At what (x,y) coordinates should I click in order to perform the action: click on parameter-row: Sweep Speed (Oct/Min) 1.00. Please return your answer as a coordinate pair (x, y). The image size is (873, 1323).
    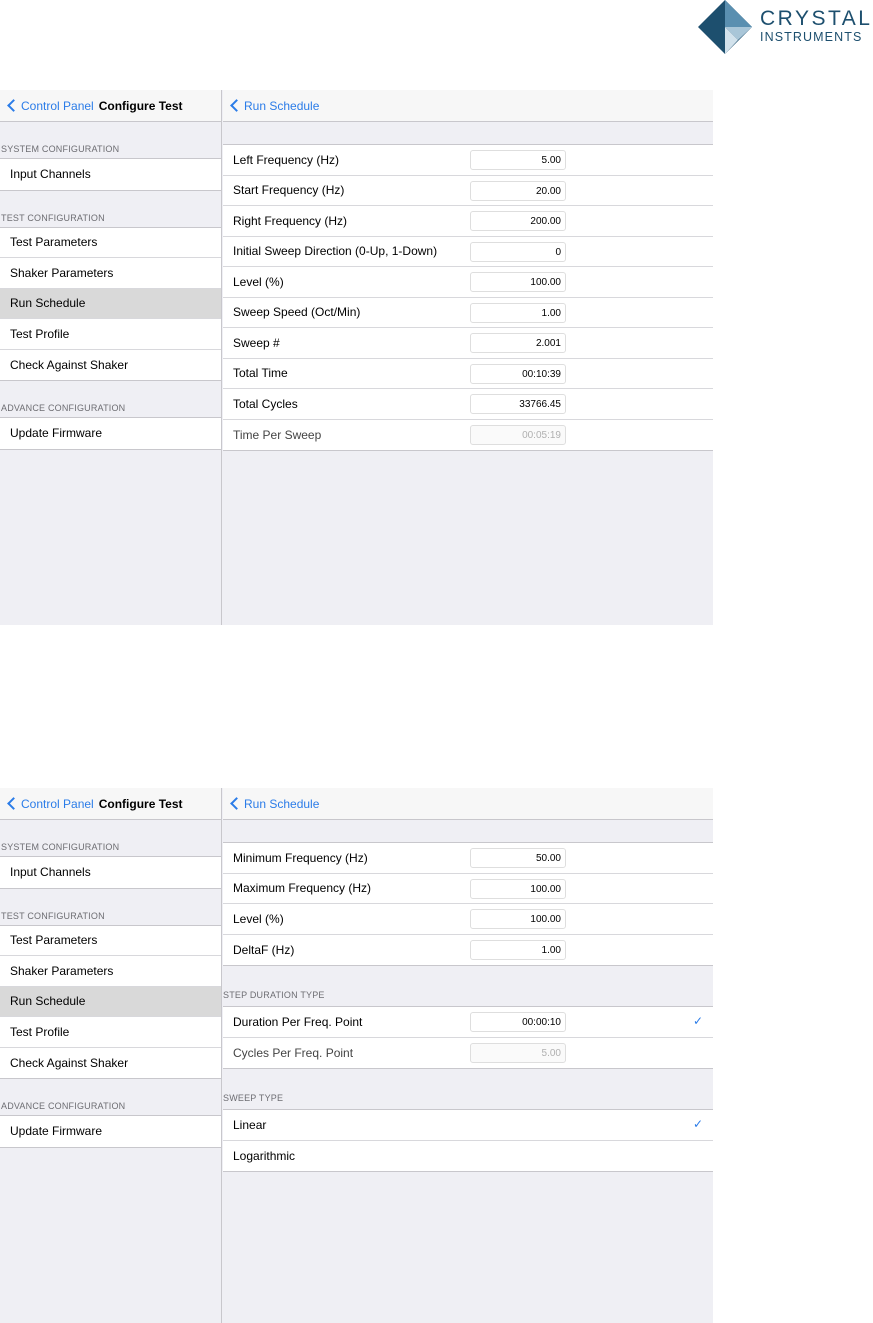
    Looking at the image, I should click on (468, 313).